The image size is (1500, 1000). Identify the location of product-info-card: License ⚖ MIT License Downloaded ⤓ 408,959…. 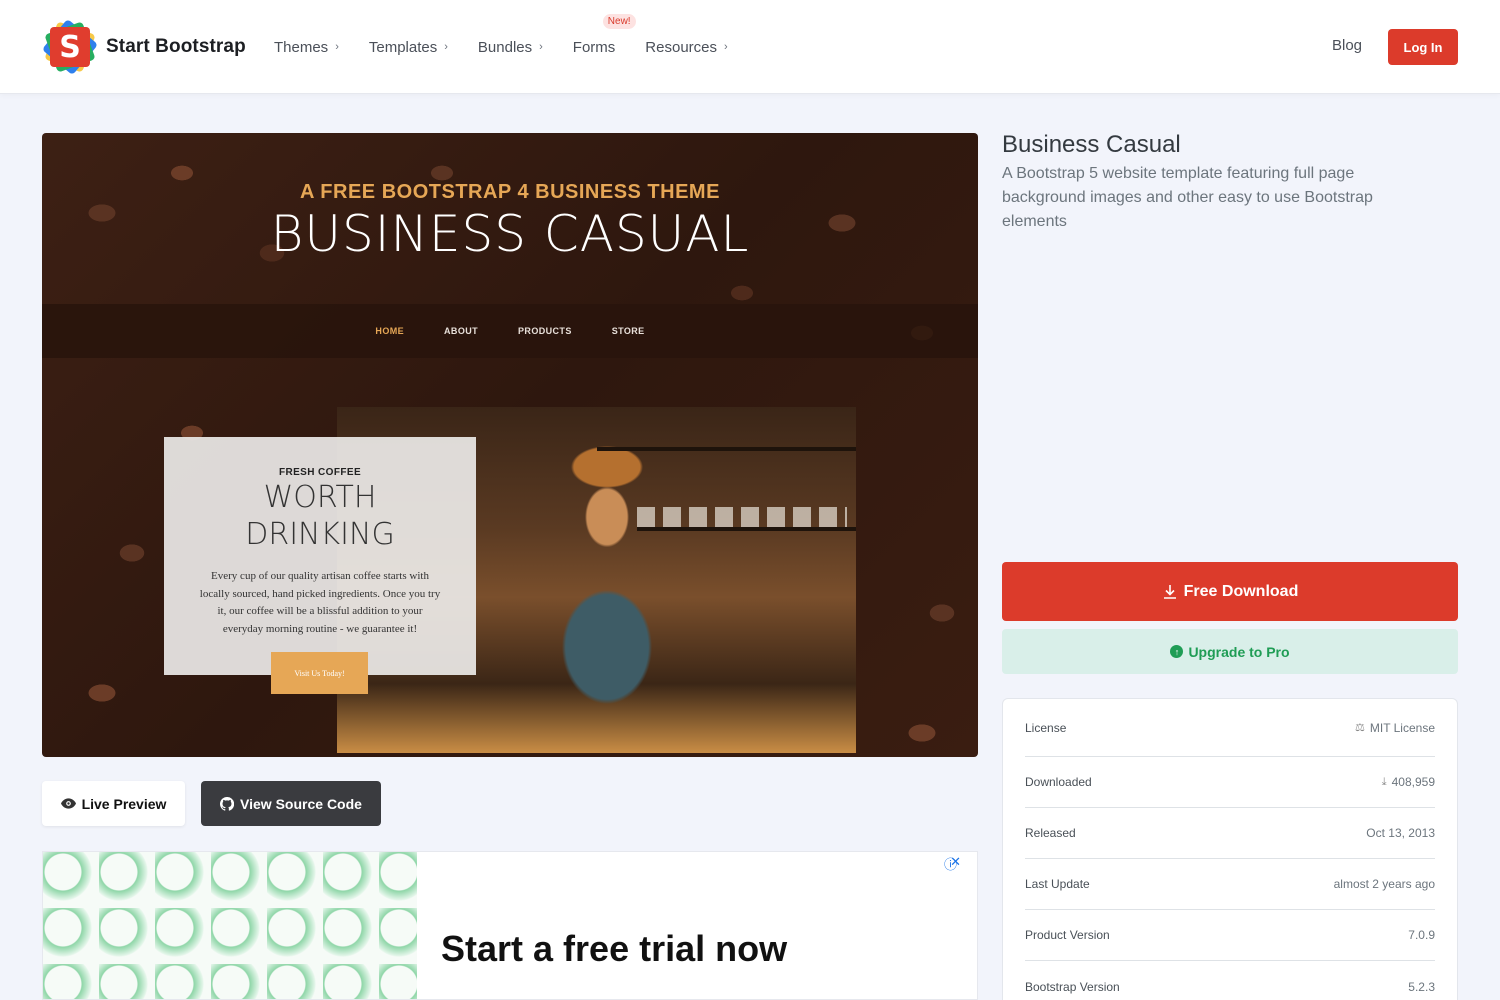
(1230, 849).